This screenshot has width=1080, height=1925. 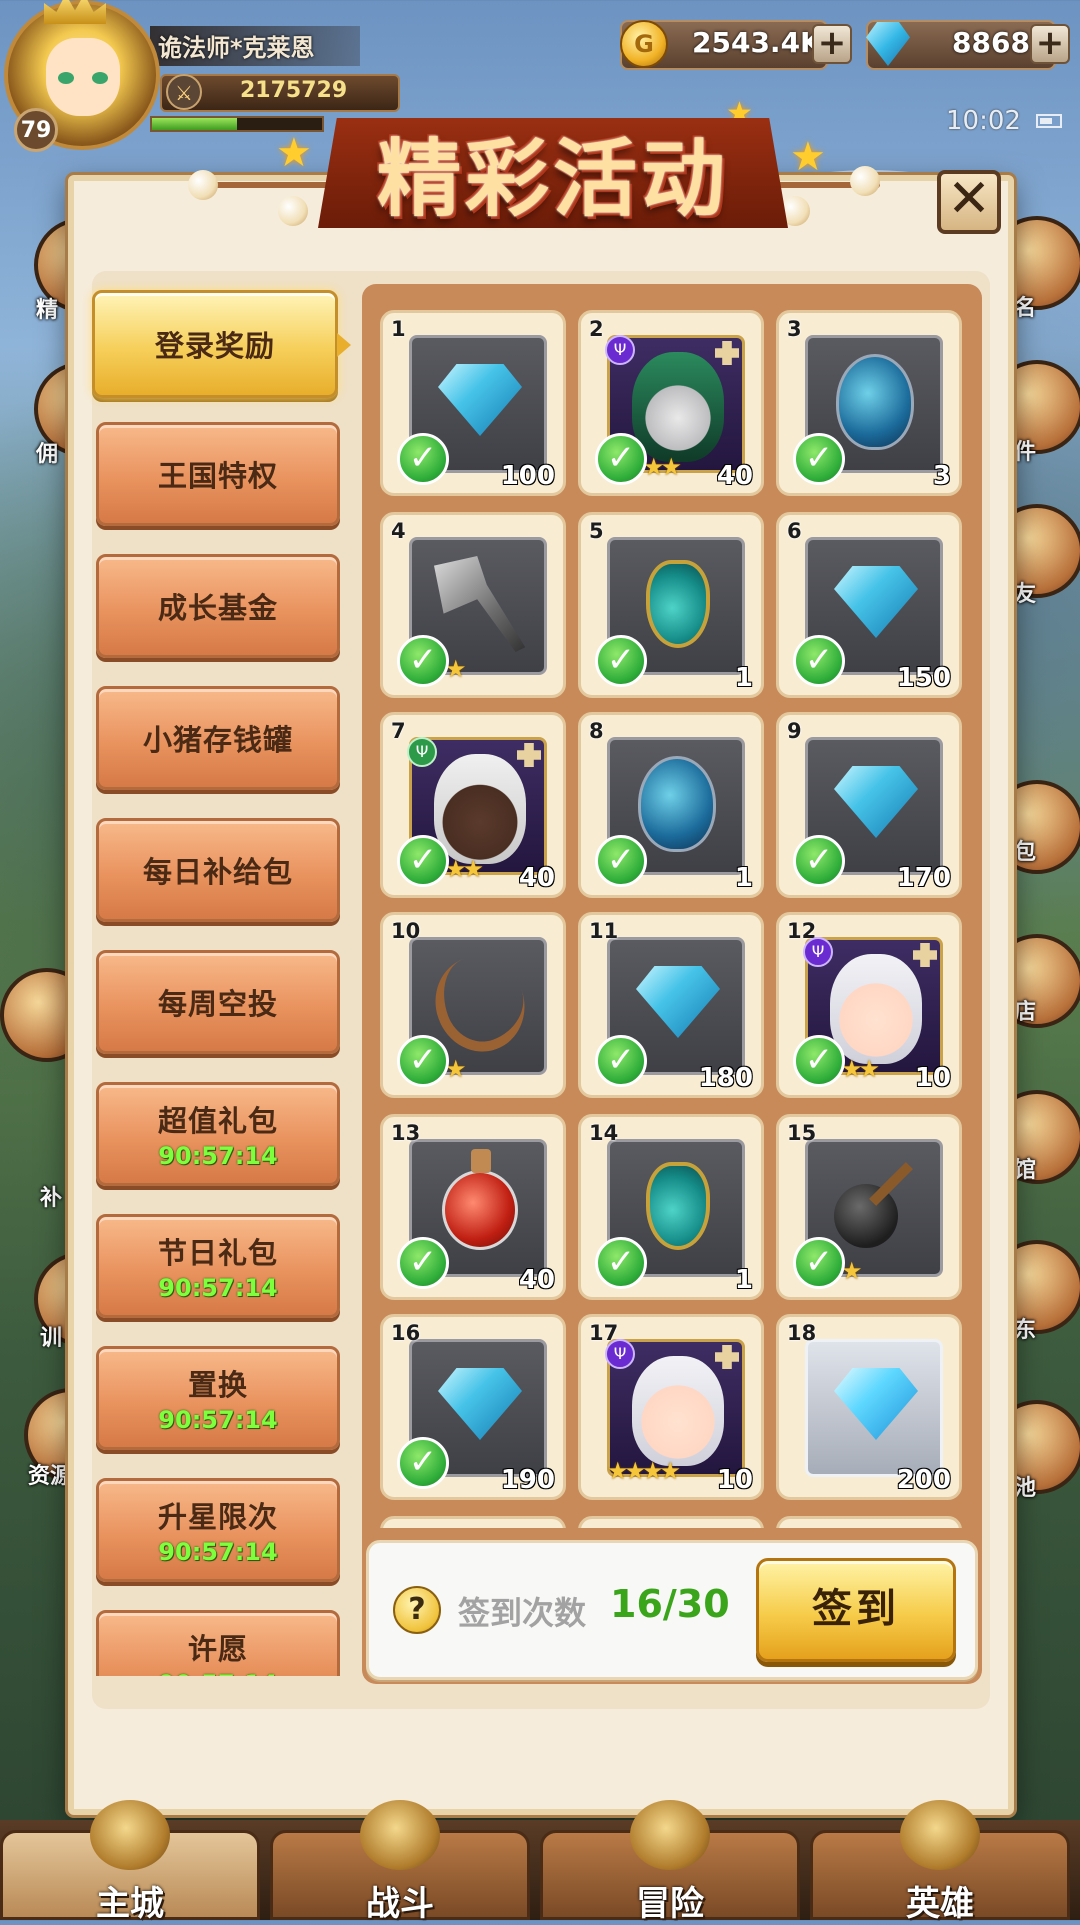 What do you see at coordinates (832, 44) in the screenshot?
I see `add-gold-button: +` at bounding box center [832, 44].